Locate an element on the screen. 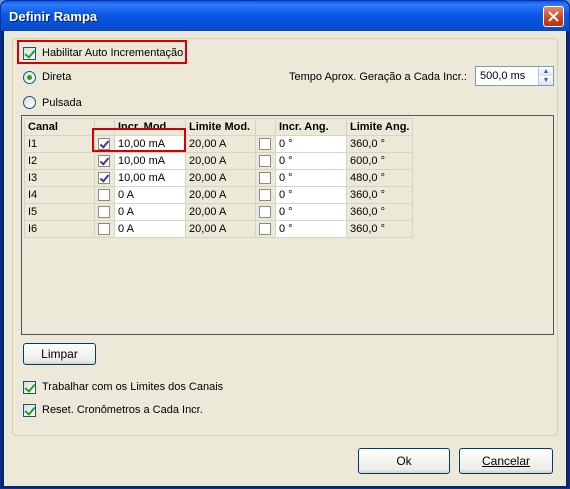 The width and height of the screenshot is (570, 489). limite-ang-cell: 480,0 ° is located at coordinates (379, 178).